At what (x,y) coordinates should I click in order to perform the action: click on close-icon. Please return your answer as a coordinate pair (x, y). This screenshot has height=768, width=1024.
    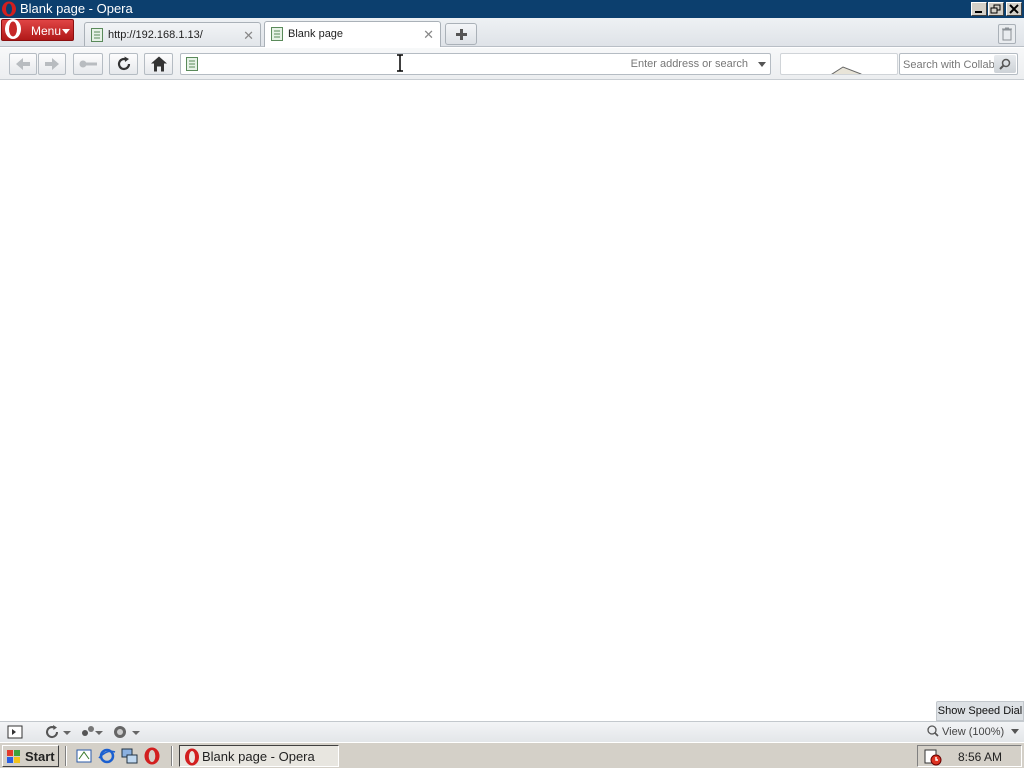
    Looking at the image, I should click on (1014, 9).